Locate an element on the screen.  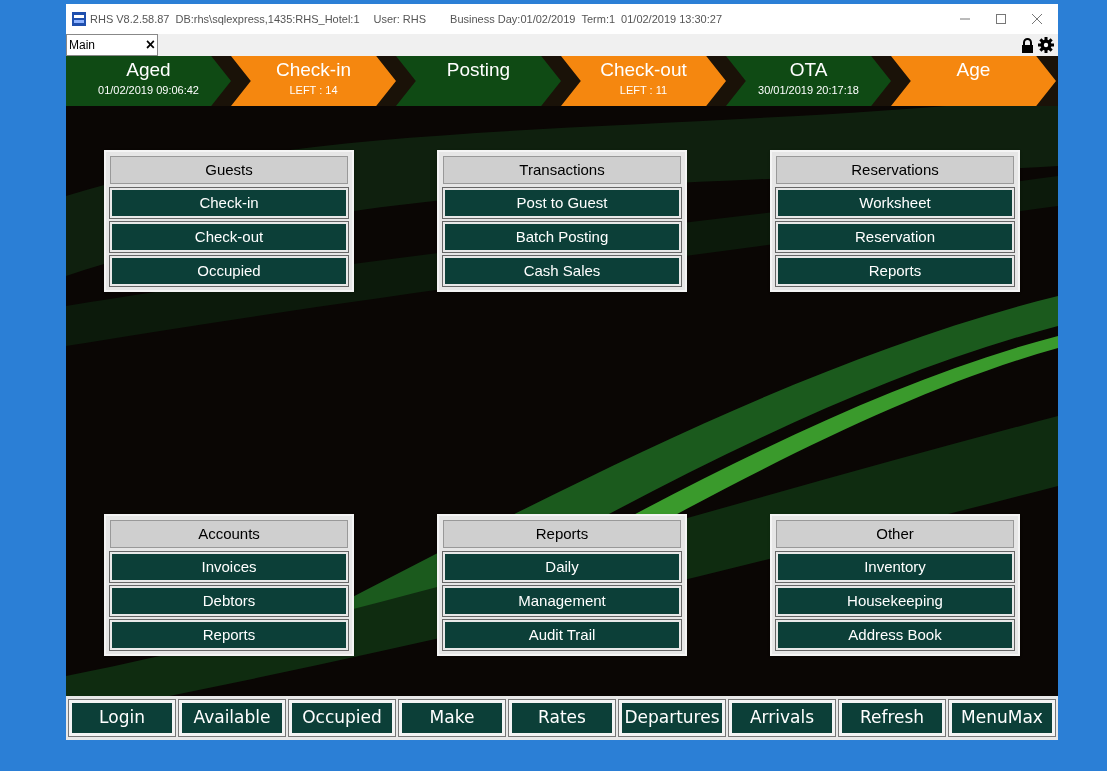
chevron-detail: 01/02/2019 09:06:42 is located at coordinates (148, 90).